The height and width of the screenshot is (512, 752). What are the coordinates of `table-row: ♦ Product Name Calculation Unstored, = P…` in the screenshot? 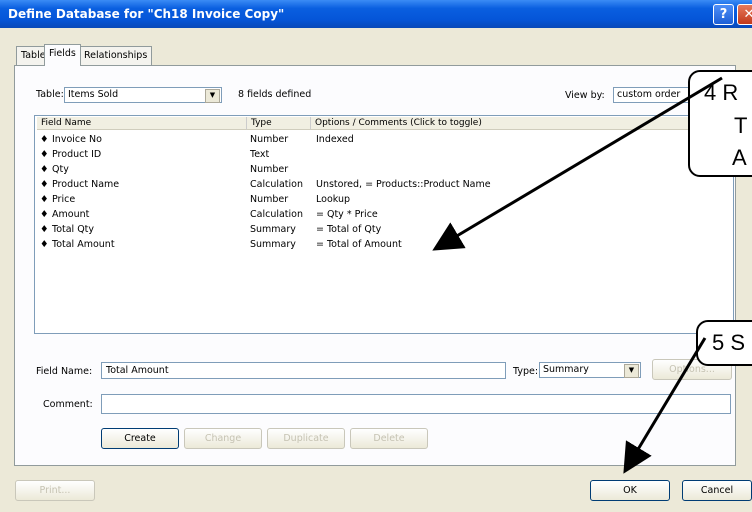 It's located at (381, 185).